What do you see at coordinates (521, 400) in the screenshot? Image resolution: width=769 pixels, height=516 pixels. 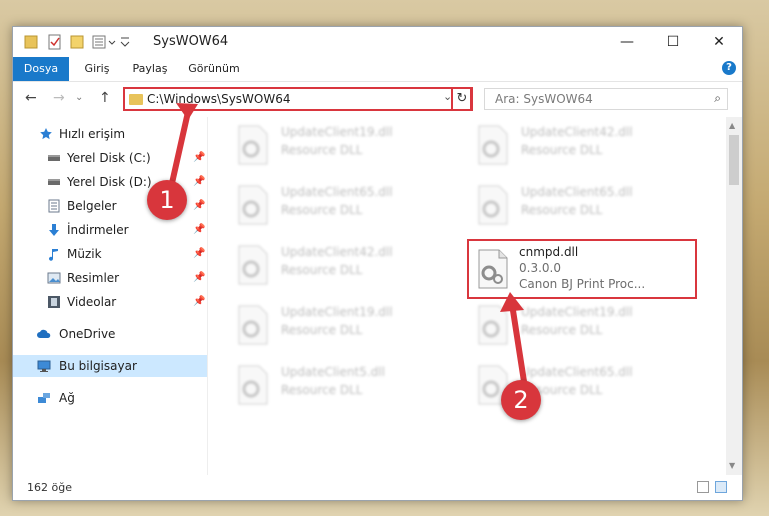 I see `callout-2: 2` at bounding box center [521, 400].